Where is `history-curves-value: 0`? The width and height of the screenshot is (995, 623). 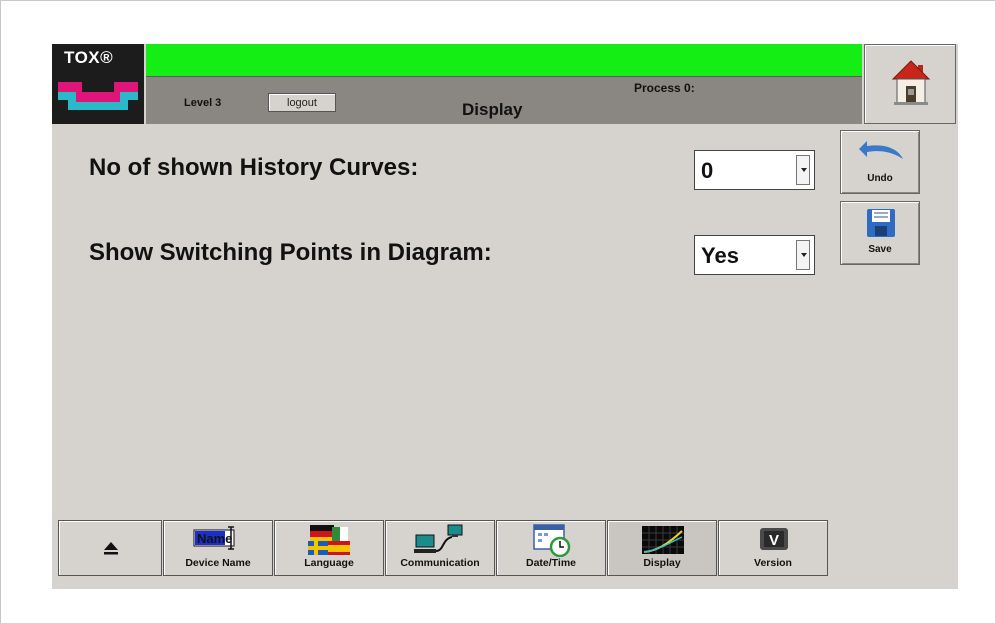 history-curves-value: 0 is located at coordinates (707, 170).